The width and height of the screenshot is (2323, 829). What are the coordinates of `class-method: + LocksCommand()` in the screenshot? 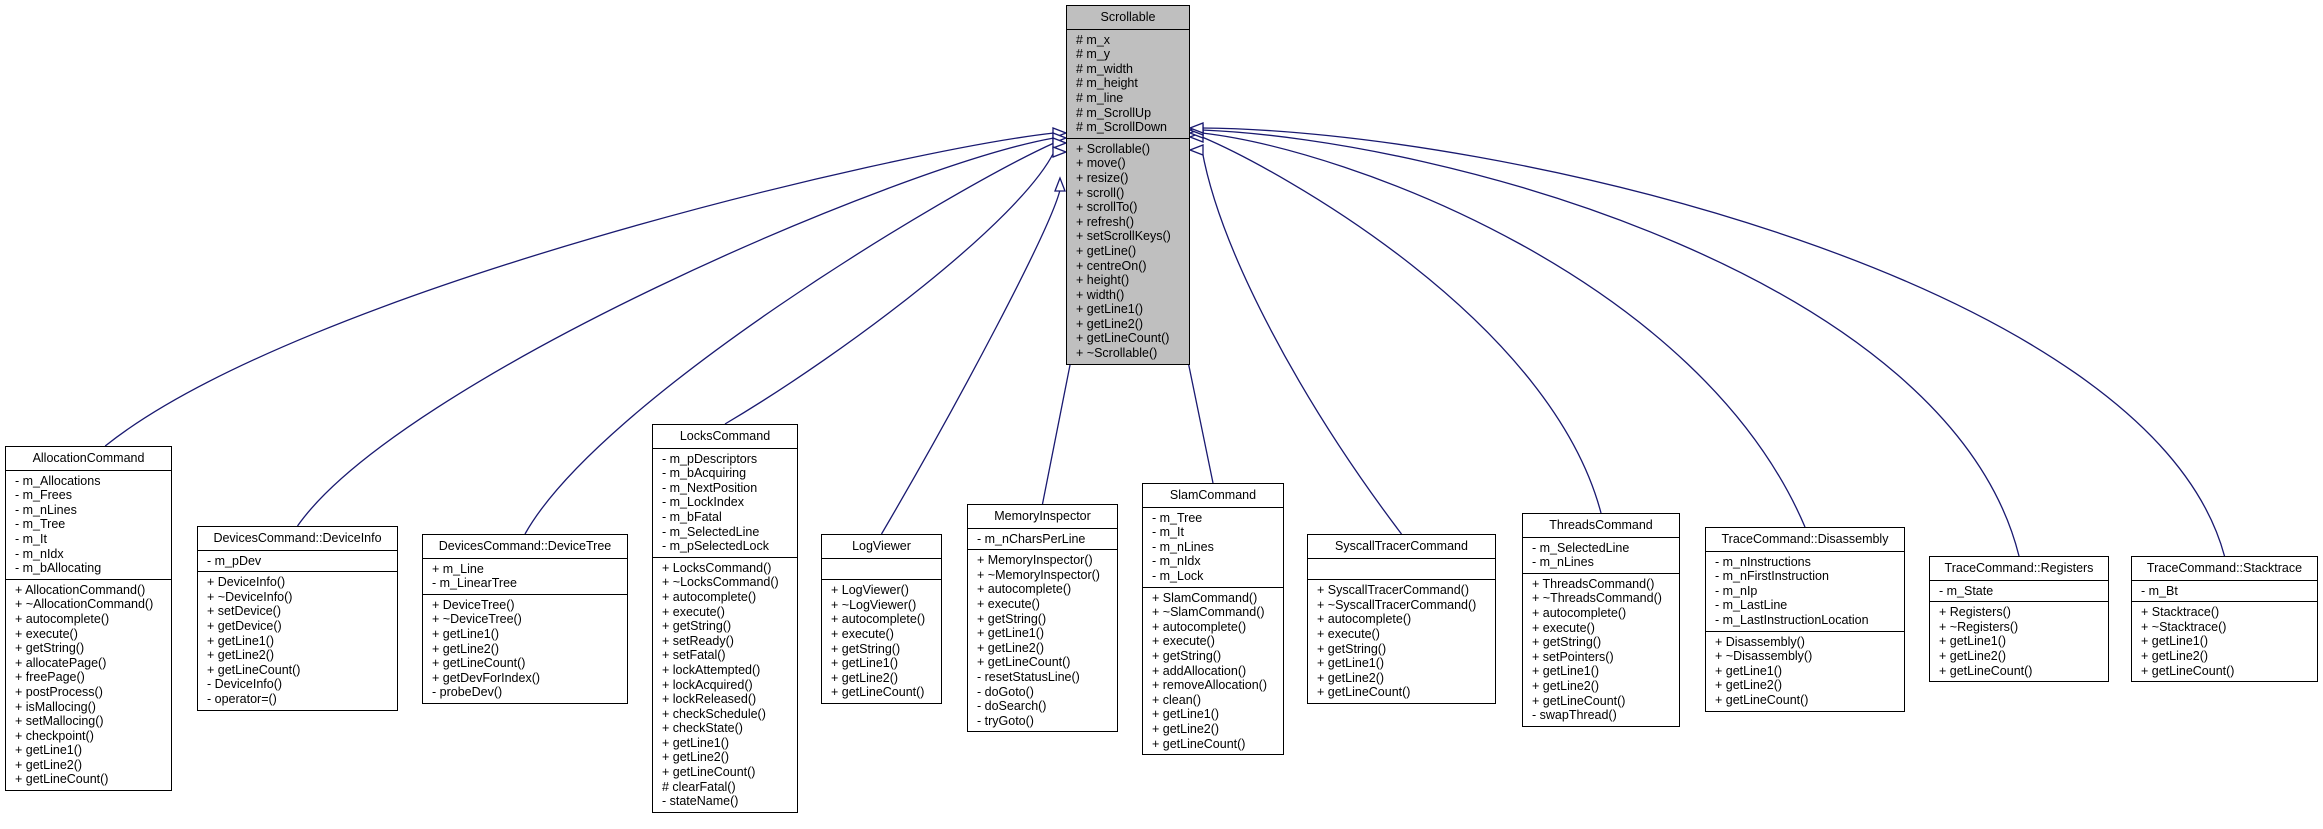 It's located at (717, 567).